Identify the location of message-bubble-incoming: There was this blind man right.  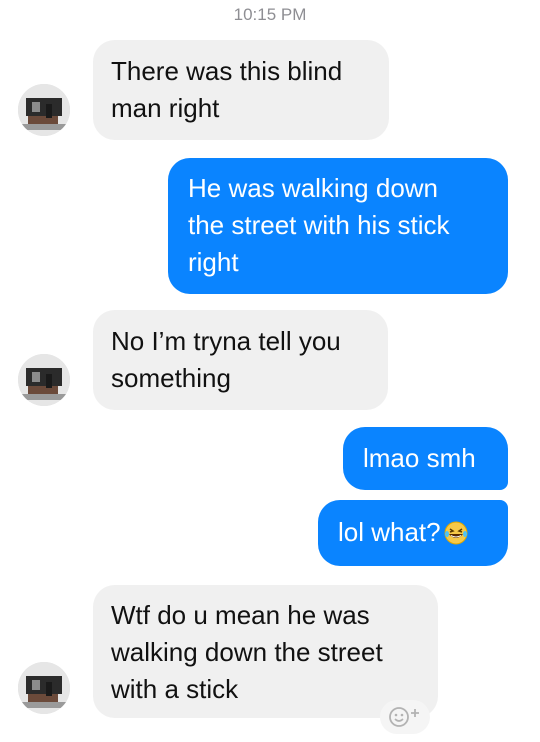
(241, 90).